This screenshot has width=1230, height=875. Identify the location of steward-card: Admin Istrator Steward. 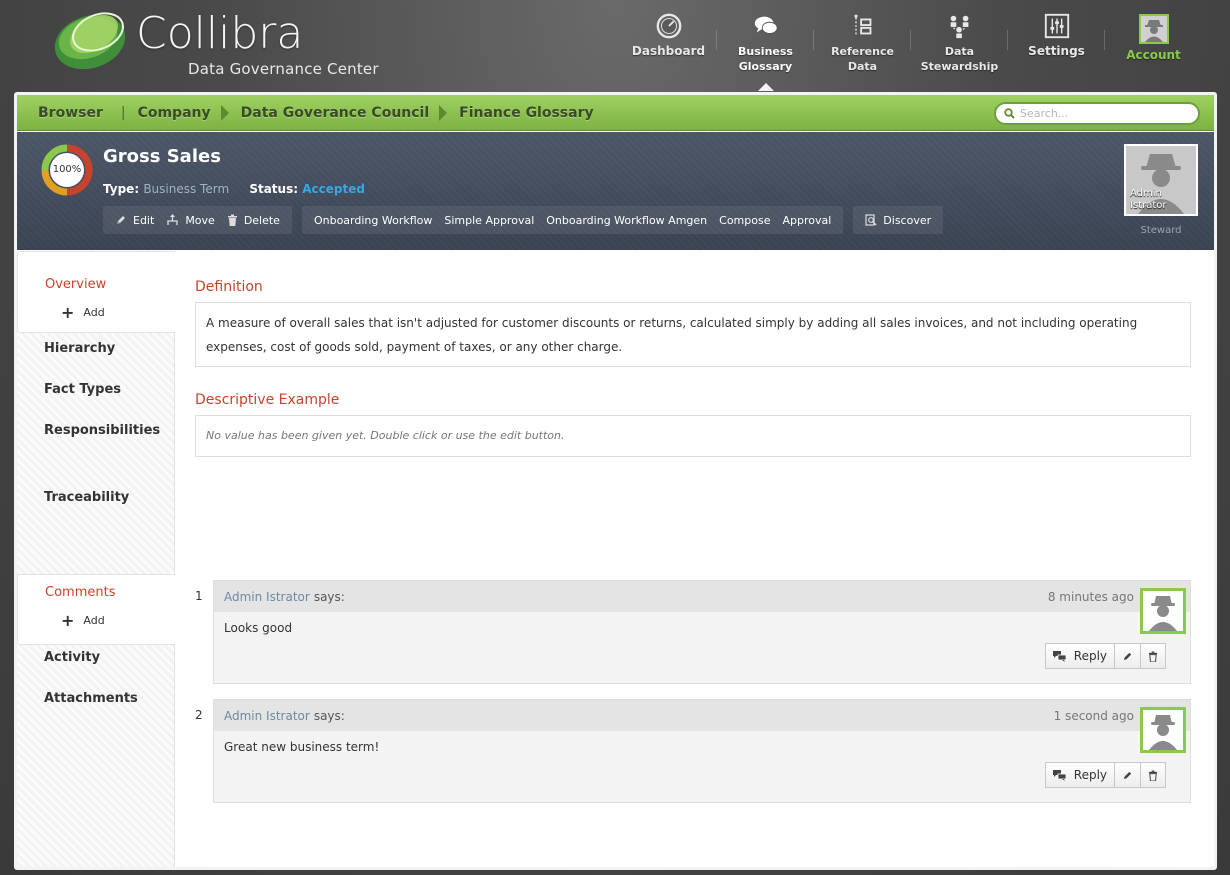
(1161, 190).